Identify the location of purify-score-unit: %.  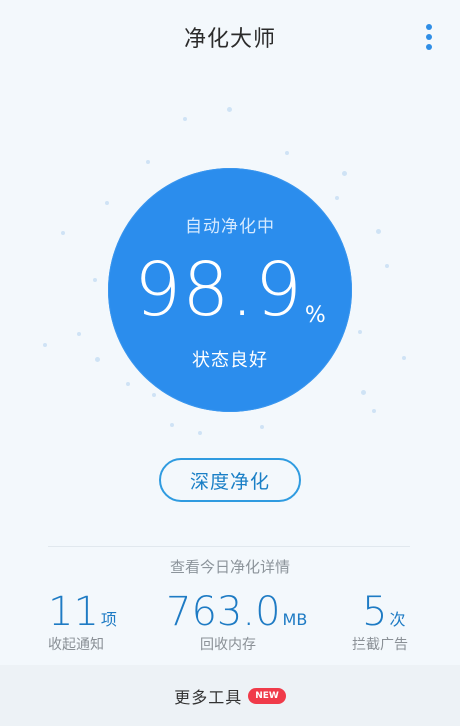
(315, 315).